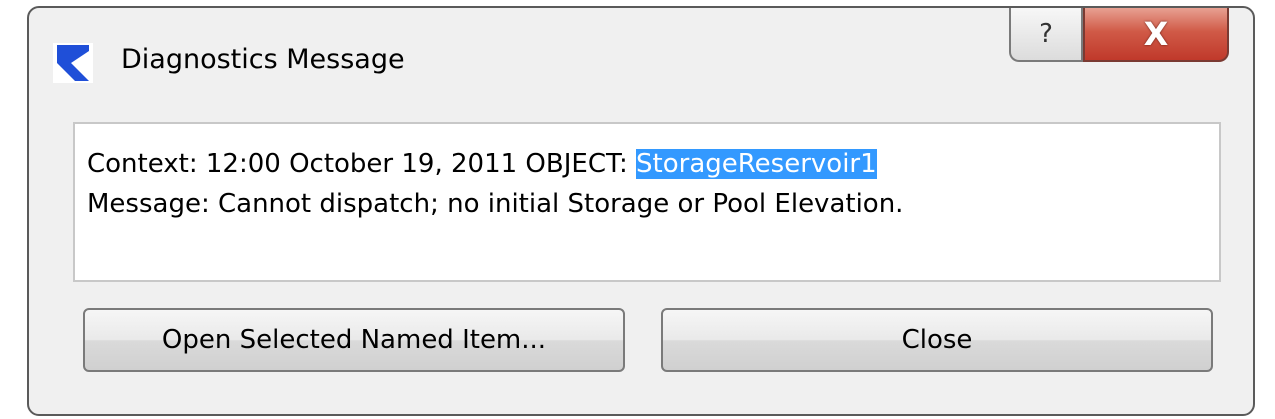  I want to click on close-button: Close, so click(937, 340).